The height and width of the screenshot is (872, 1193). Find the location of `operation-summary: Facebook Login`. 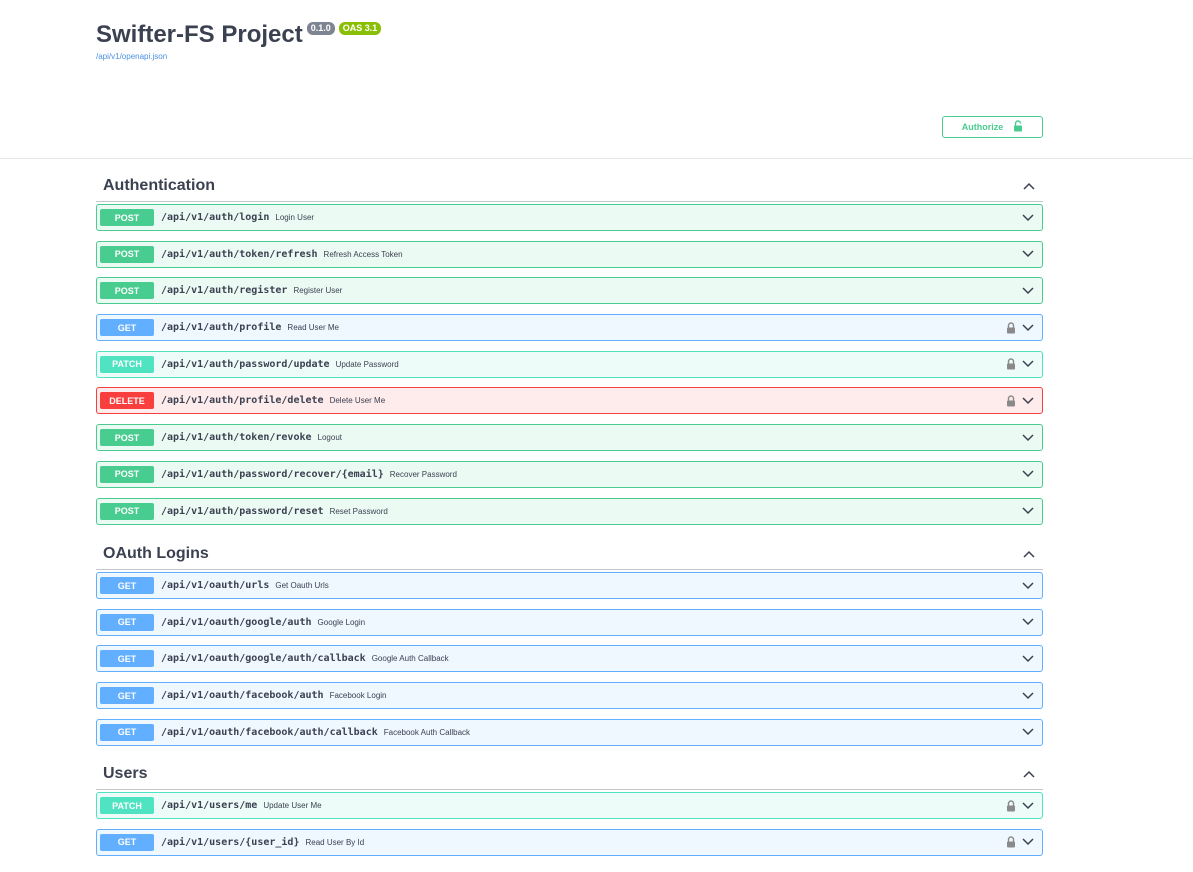

operation-summary: Facebook Login is located at coordinates (358, 696).